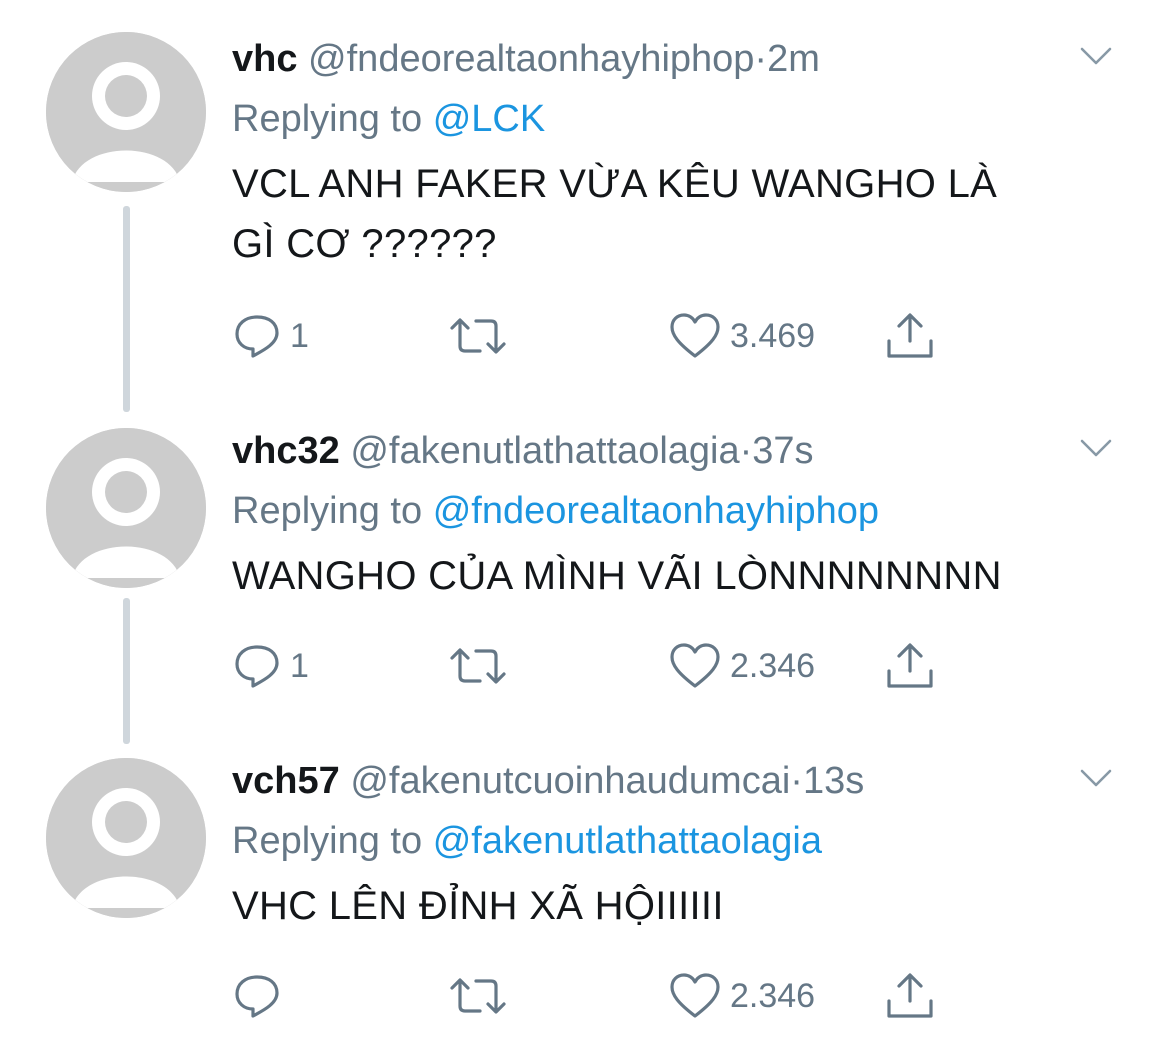  I want to click on tweet-header: vhc @fndeorealtaonhayhiphop·2m, so click(681, 59).